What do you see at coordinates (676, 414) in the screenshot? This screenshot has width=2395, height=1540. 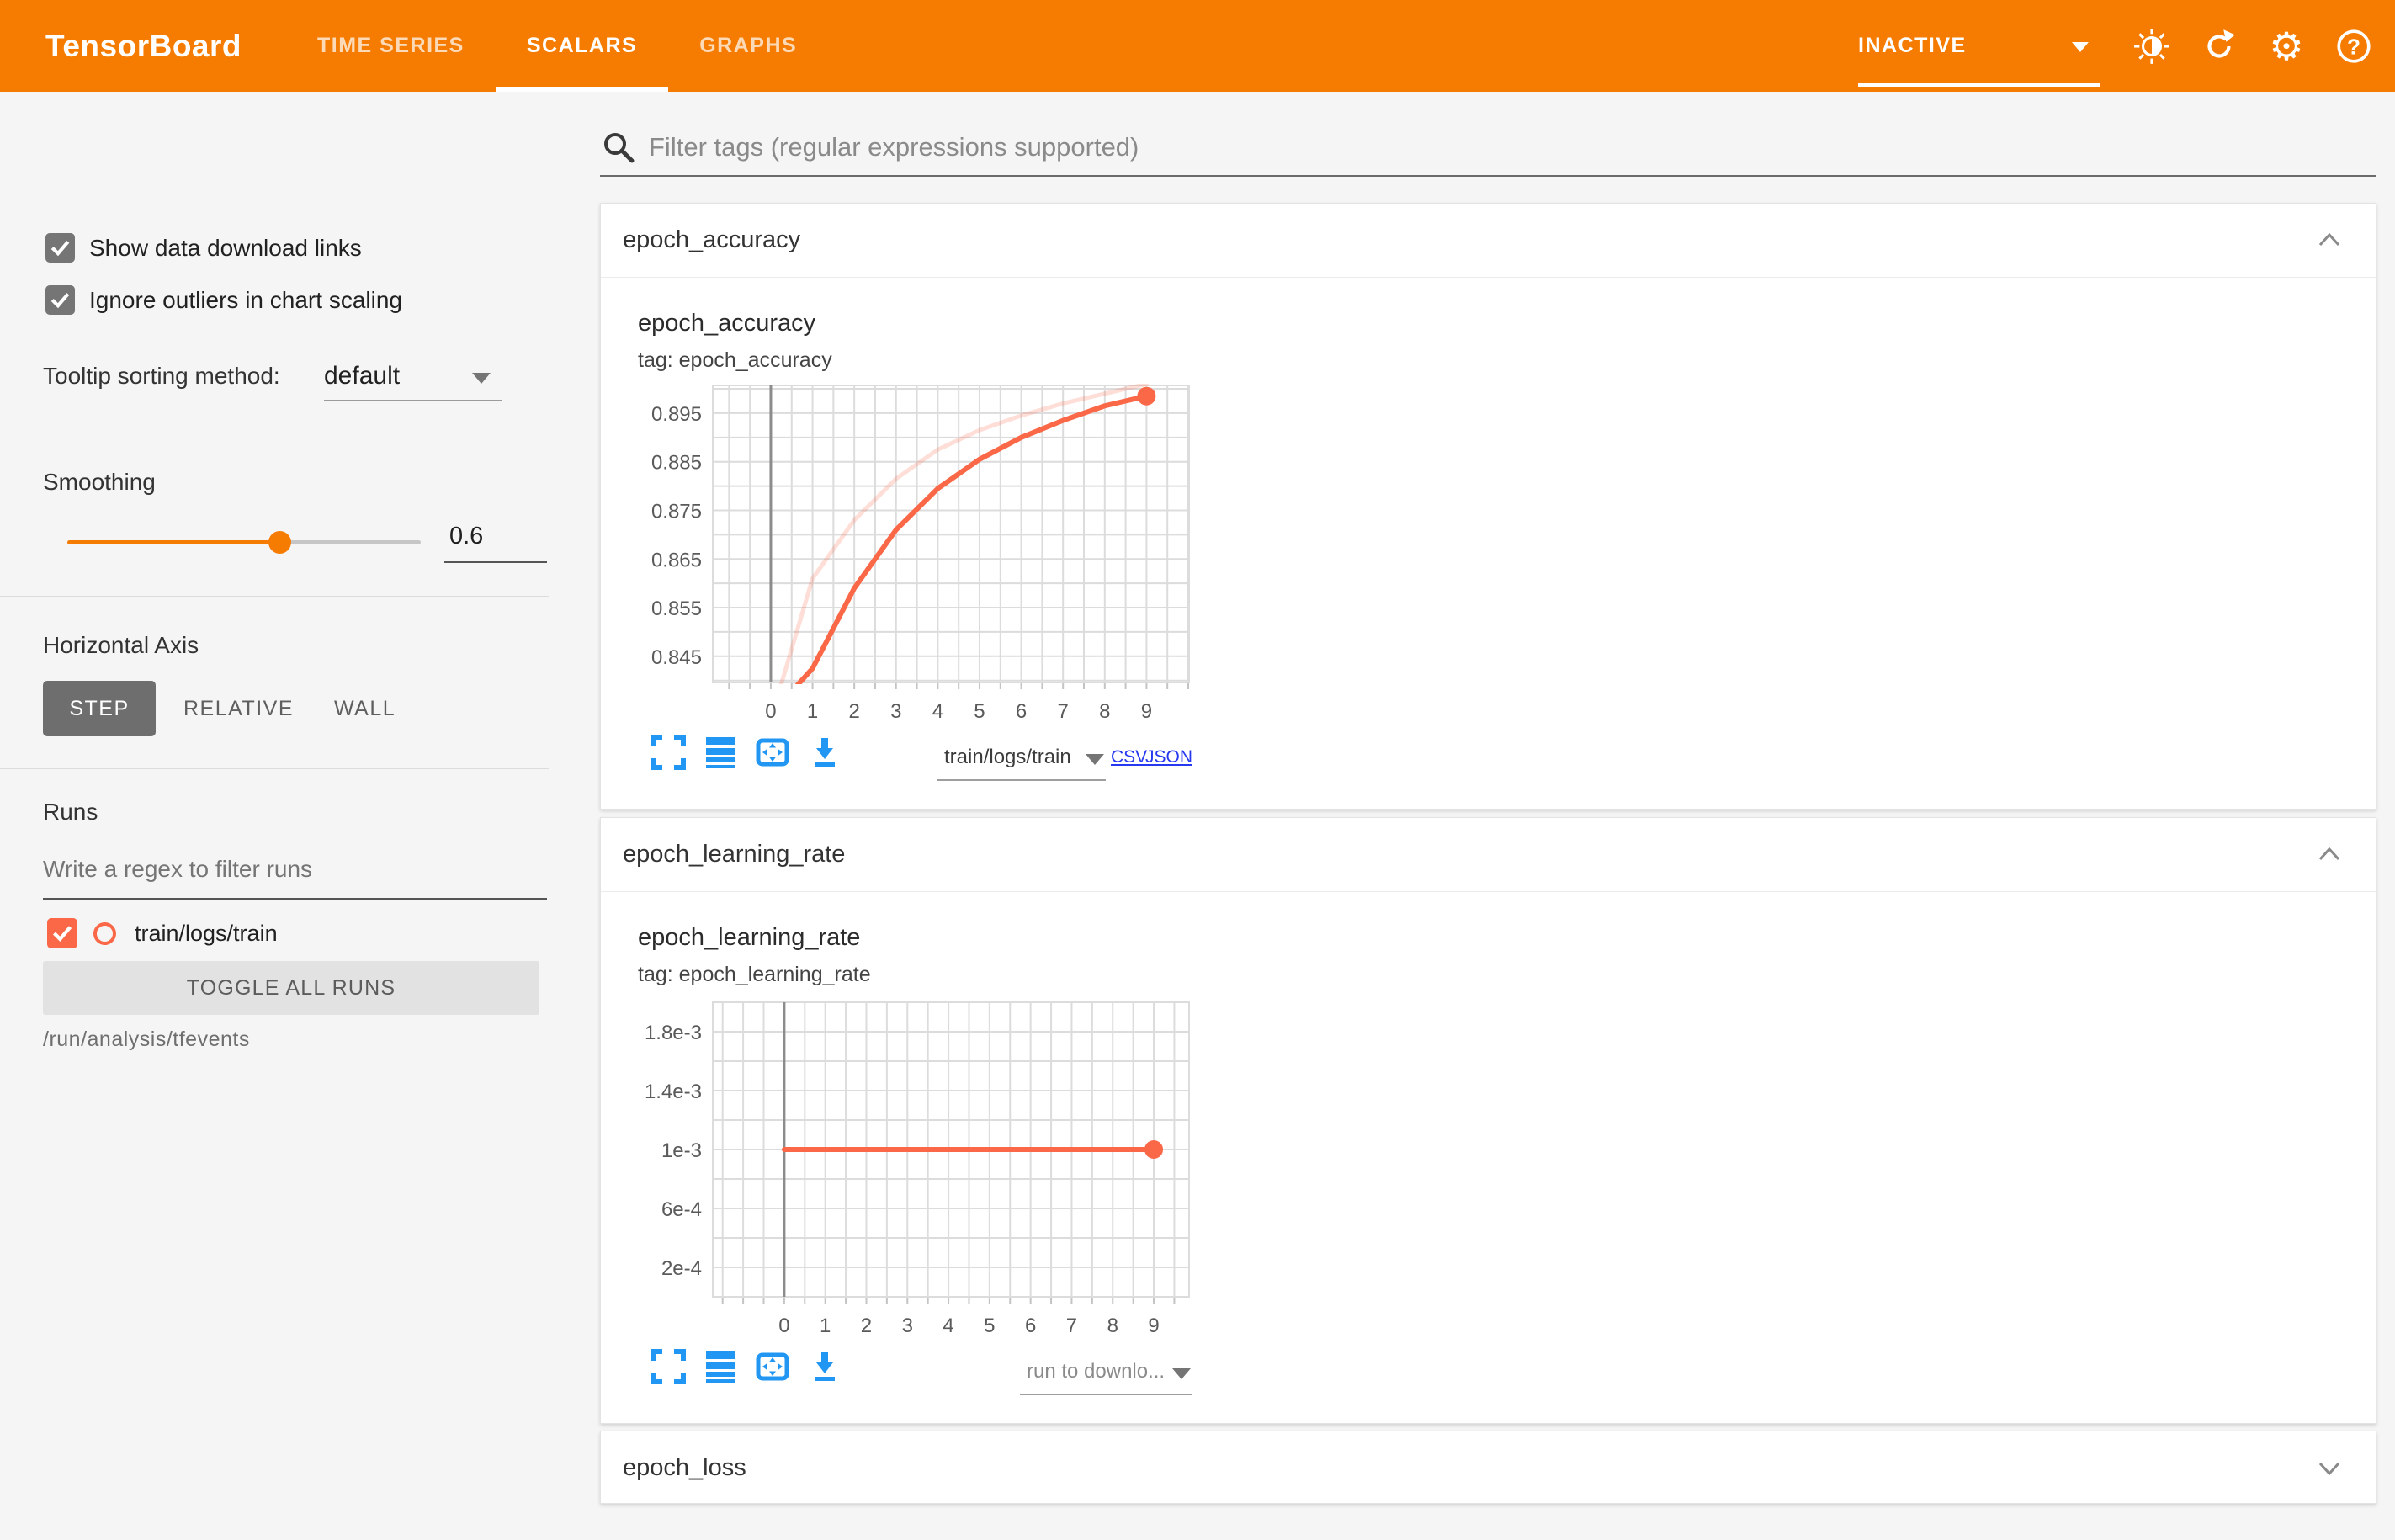 I see `svg-text: 0.895` at bounding box center [676, 414].